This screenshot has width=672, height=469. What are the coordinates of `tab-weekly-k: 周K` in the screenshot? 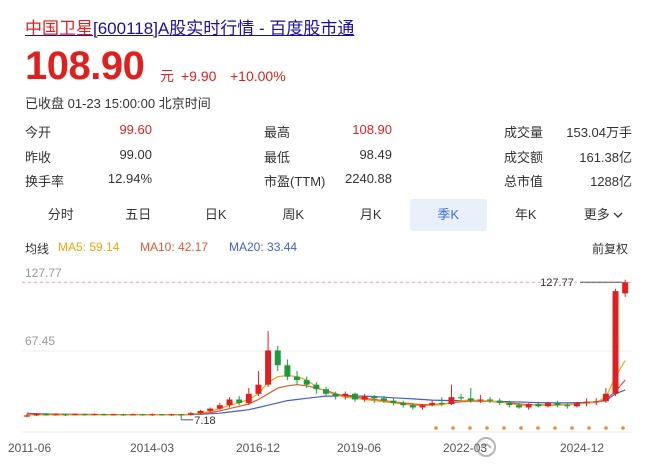 It's located at (294, 215).